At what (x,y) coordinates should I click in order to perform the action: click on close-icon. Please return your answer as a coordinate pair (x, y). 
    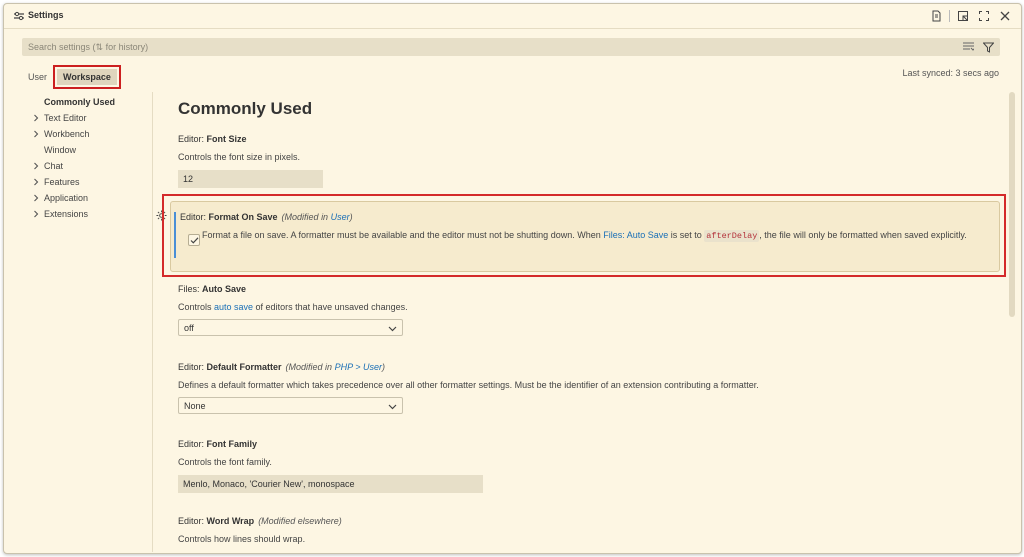
    Looking at the image, I should click on (1005, 16).